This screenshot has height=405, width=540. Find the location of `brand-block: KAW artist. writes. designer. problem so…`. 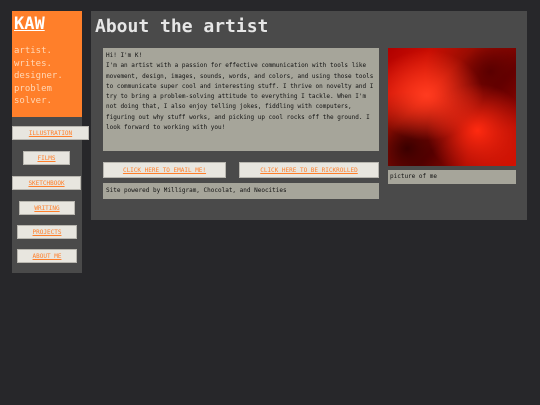

brand-block: KAW artist. writes. designer. problem so… is located at coordinates (47, 64).